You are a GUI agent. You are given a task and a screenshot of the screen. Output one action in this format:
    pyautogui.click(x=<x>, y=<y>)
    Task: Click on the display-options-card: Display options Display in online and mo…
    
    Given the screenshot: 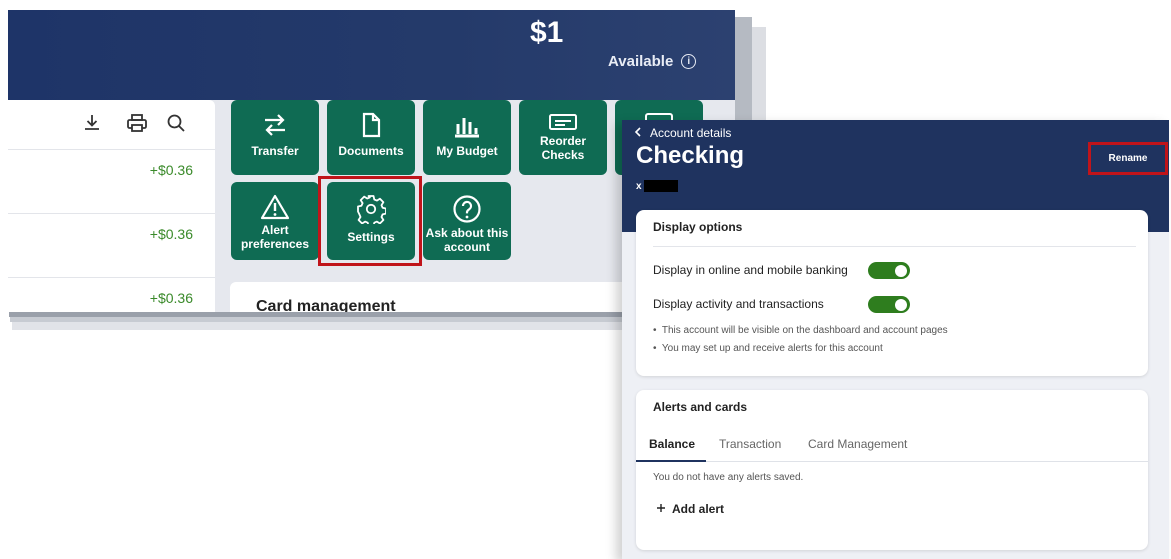 What is the action you would take?
    pyautogui.click(x=892, y=293)
    